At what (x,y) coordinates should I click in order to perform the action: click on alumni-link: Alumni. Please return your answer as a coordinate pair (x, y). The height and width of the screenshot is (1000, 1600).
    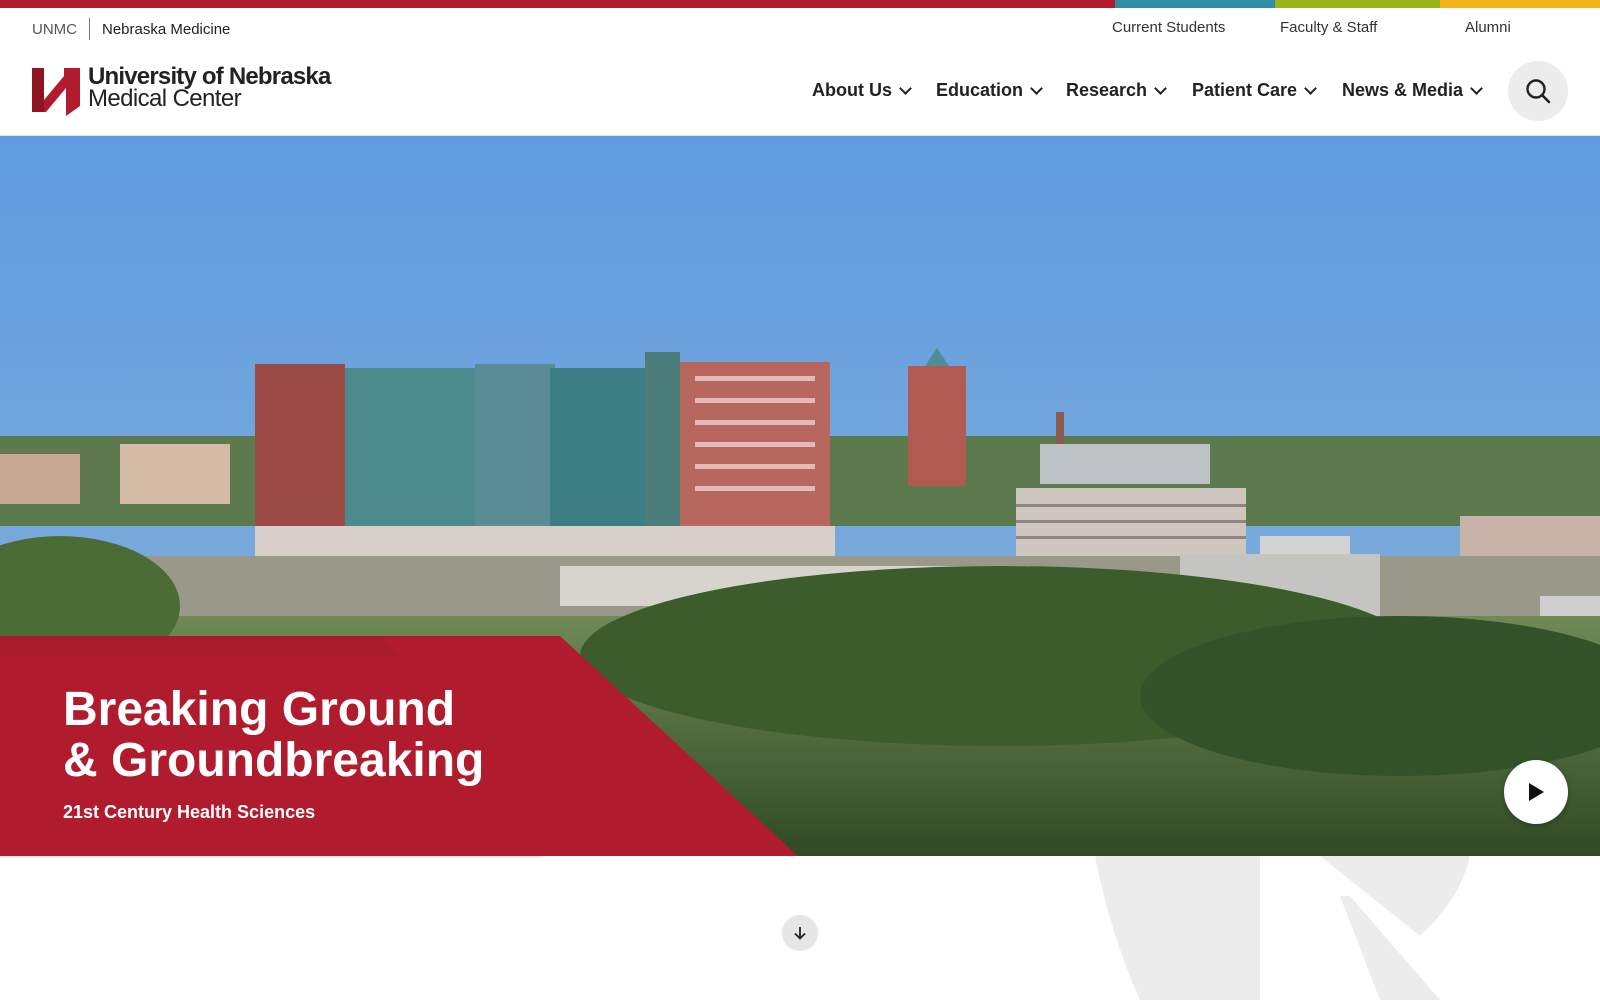
    Looking at the image, I should click on (1488, 27).